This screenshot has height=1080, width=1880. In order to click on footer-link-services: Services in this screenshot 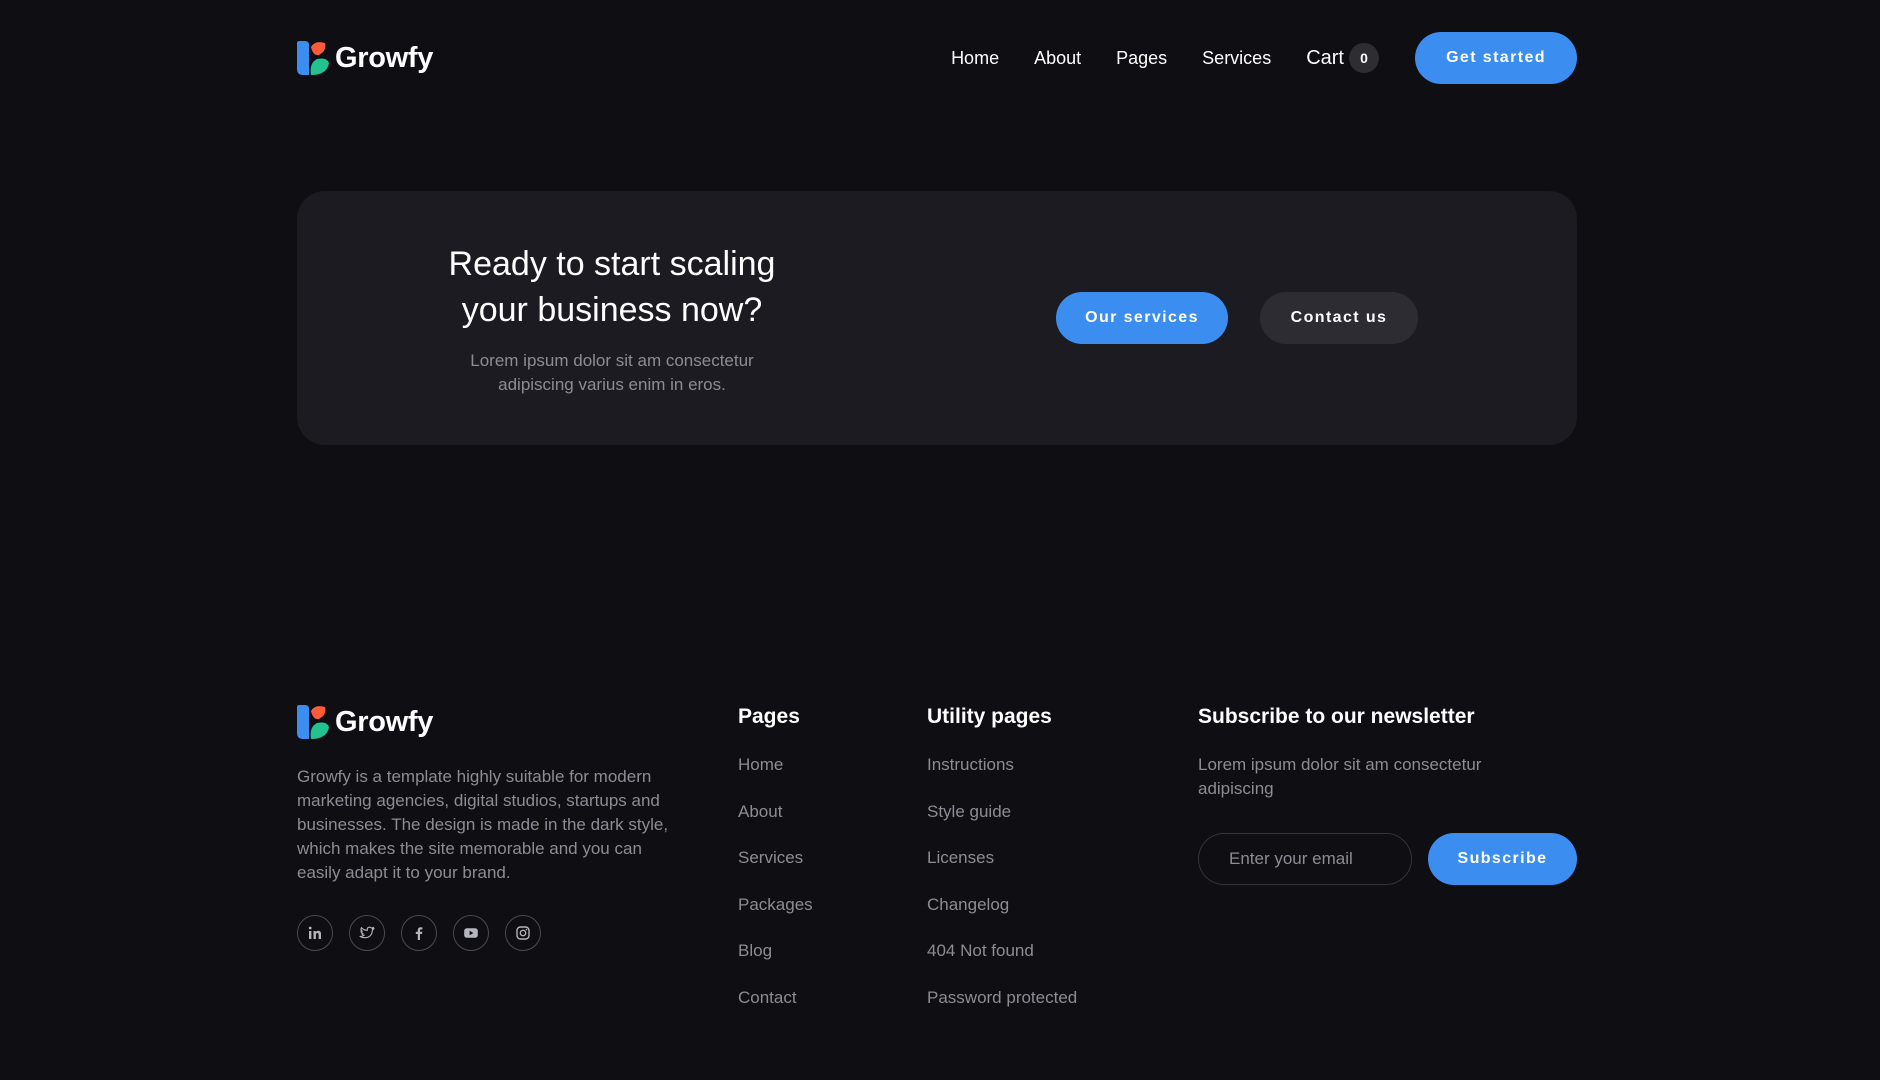, I will do `click(775, 869)`.